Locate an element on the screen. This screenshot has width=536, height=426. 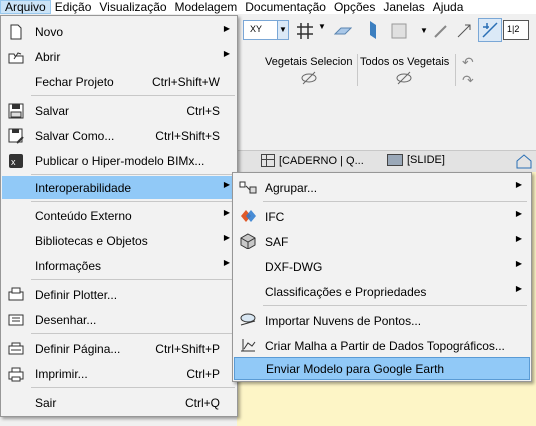
resize-icon is located at coordinates (464, 31).